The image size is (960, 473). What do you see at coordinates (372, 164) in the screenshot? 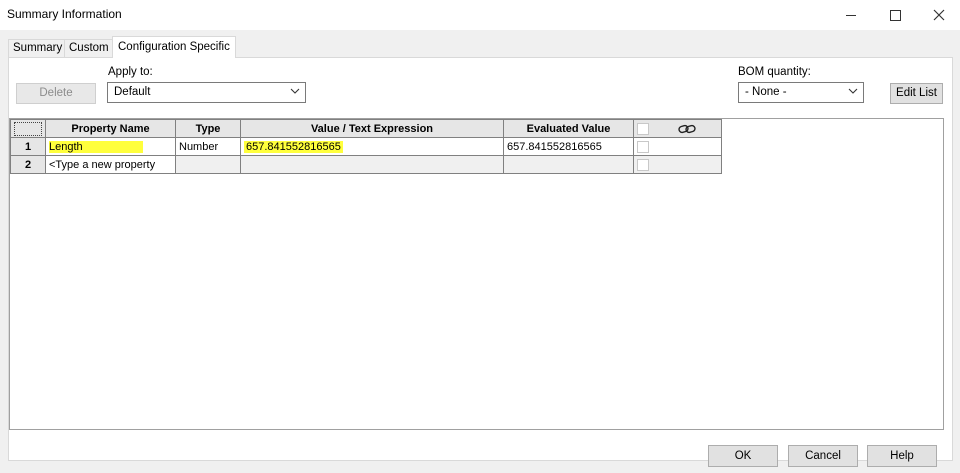
I see `value-cell` at bounding box center [372, 164].